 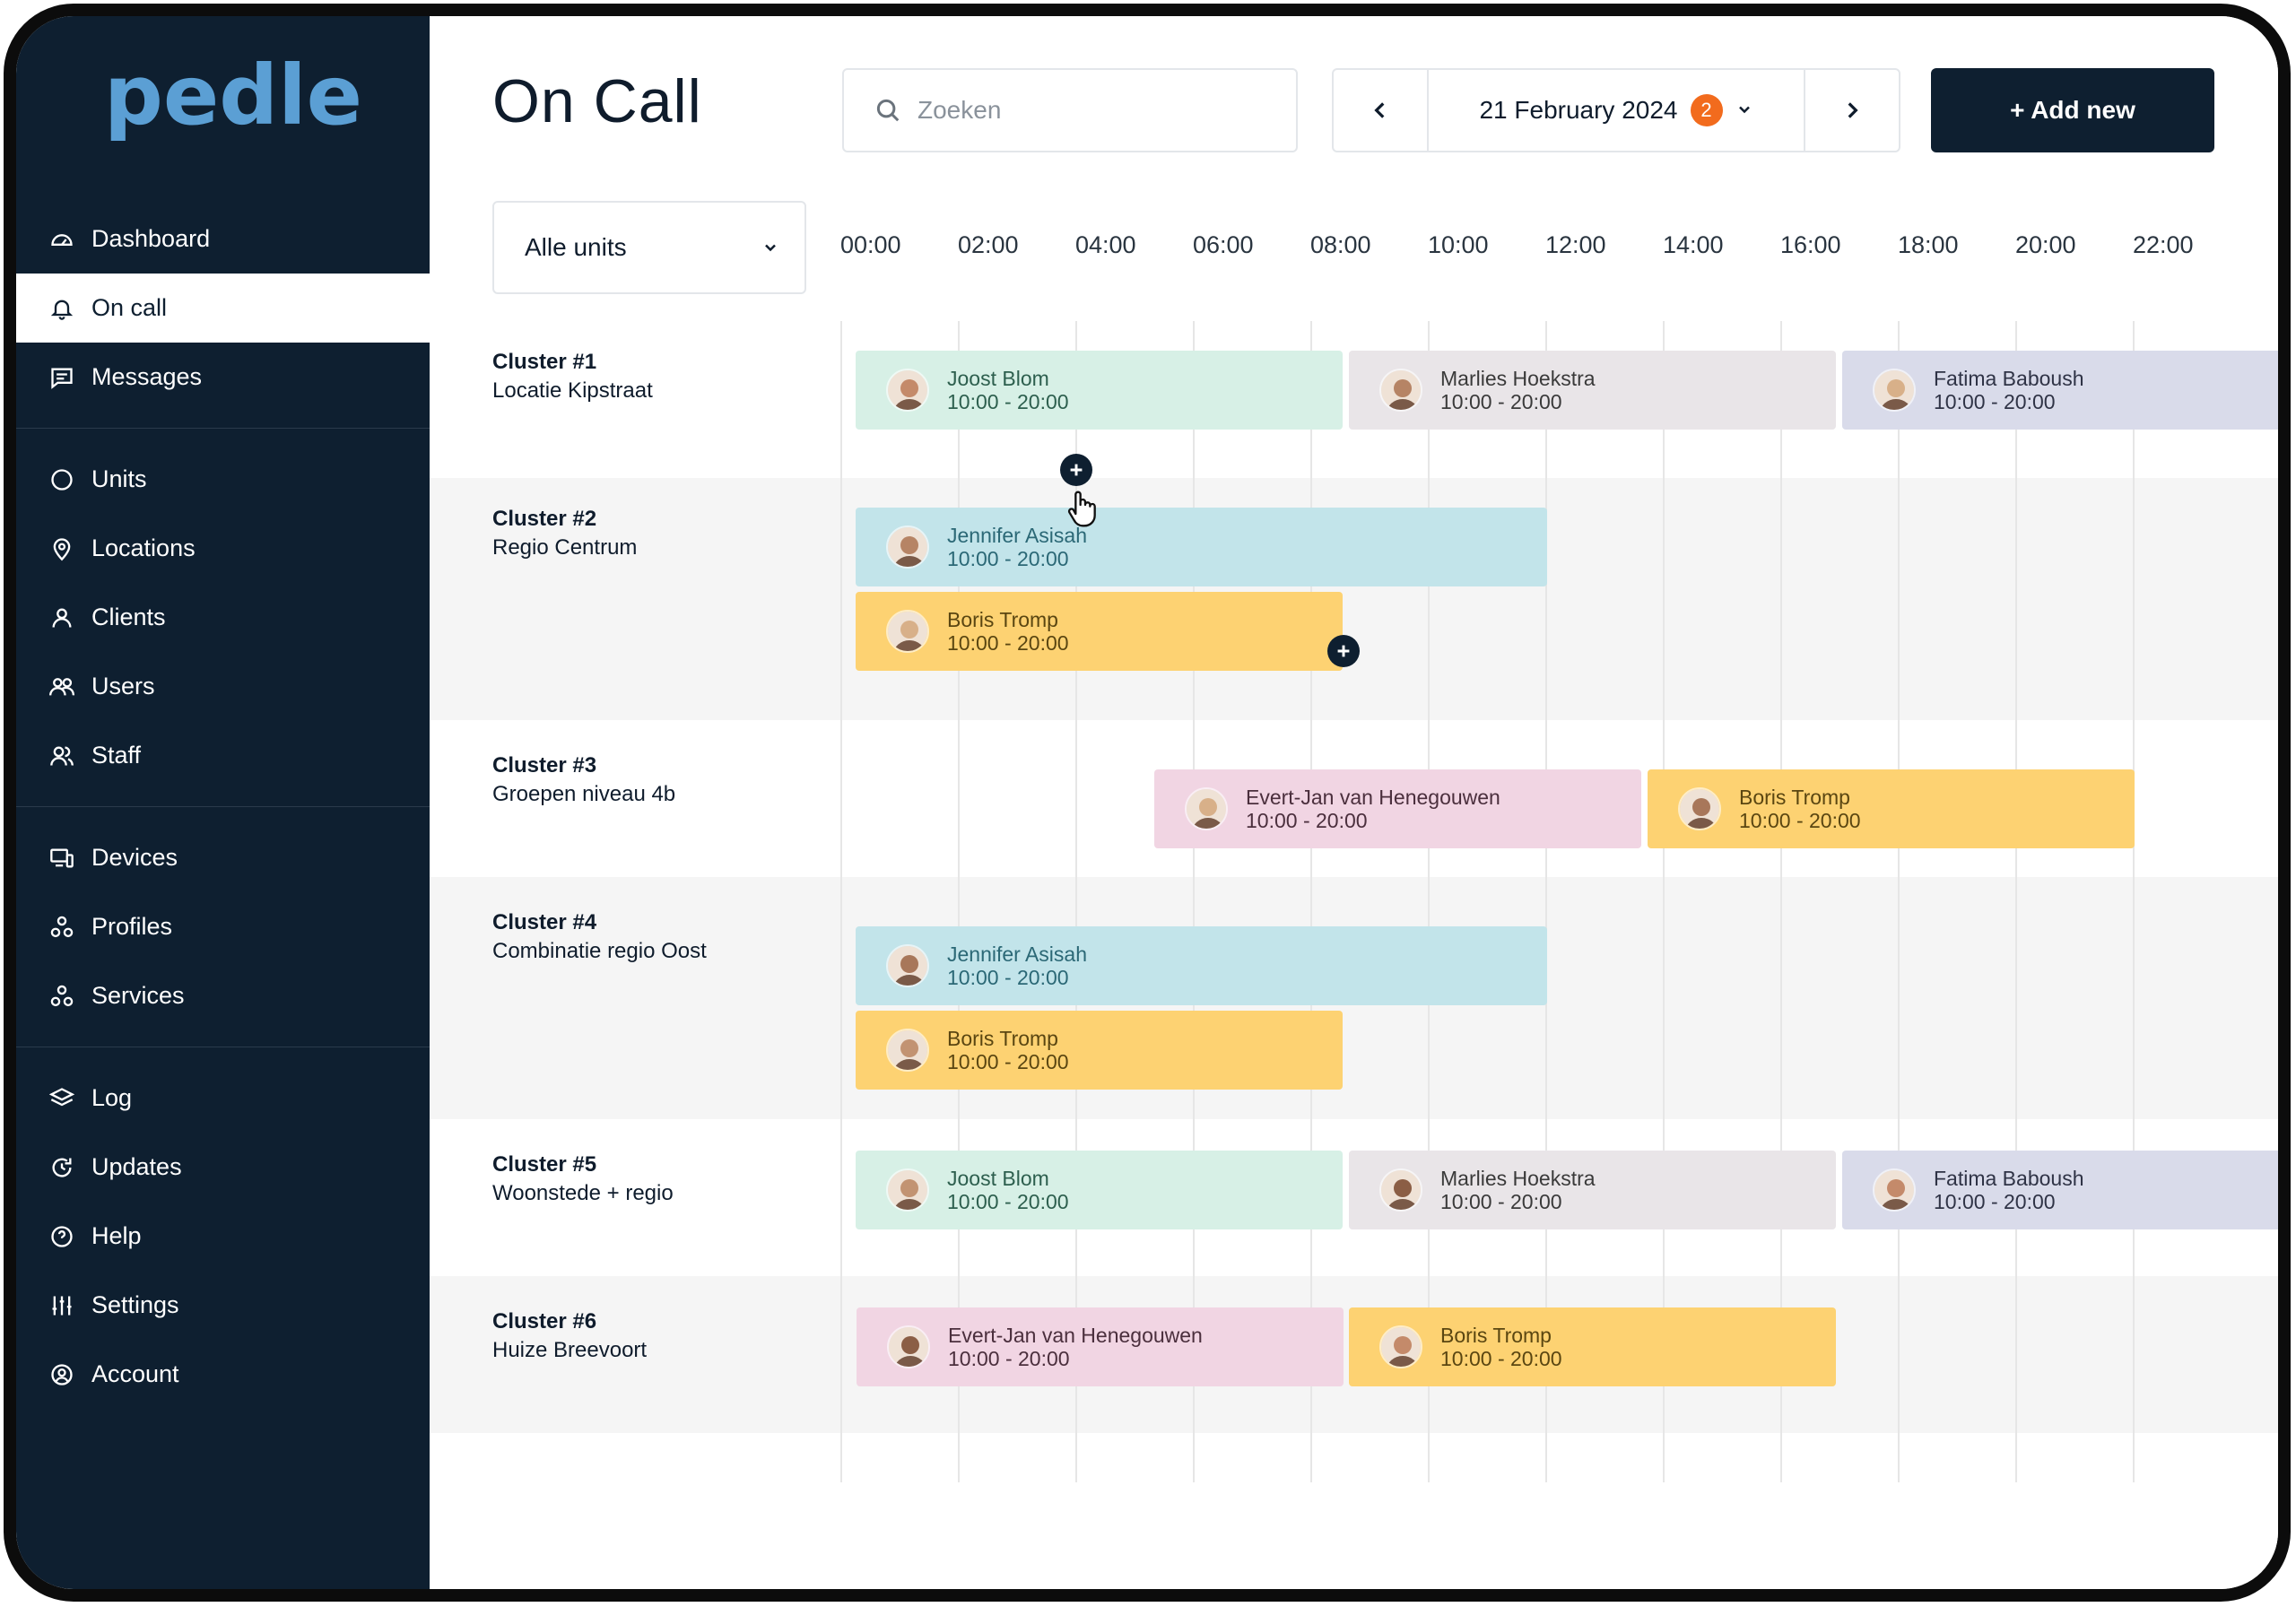 What do you see at coordinates (223, 549) in the screenshot?
I see `sidebar-item-locations: Locations` at bounding box center [223, 549].